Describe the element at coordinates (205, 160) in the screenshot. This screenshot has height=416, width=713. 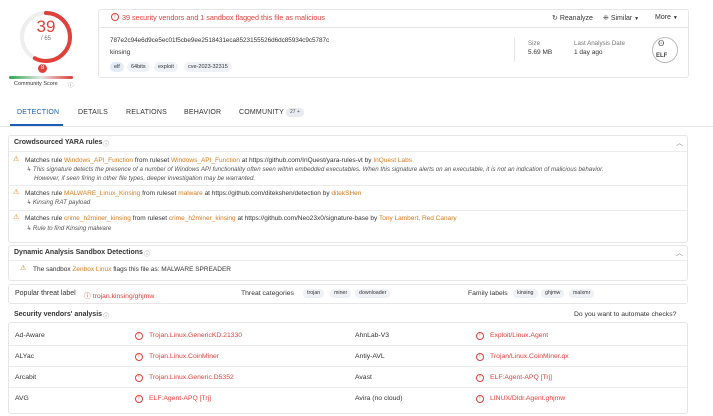
I see `ruleset-link: Windows_API_Function` at that location.